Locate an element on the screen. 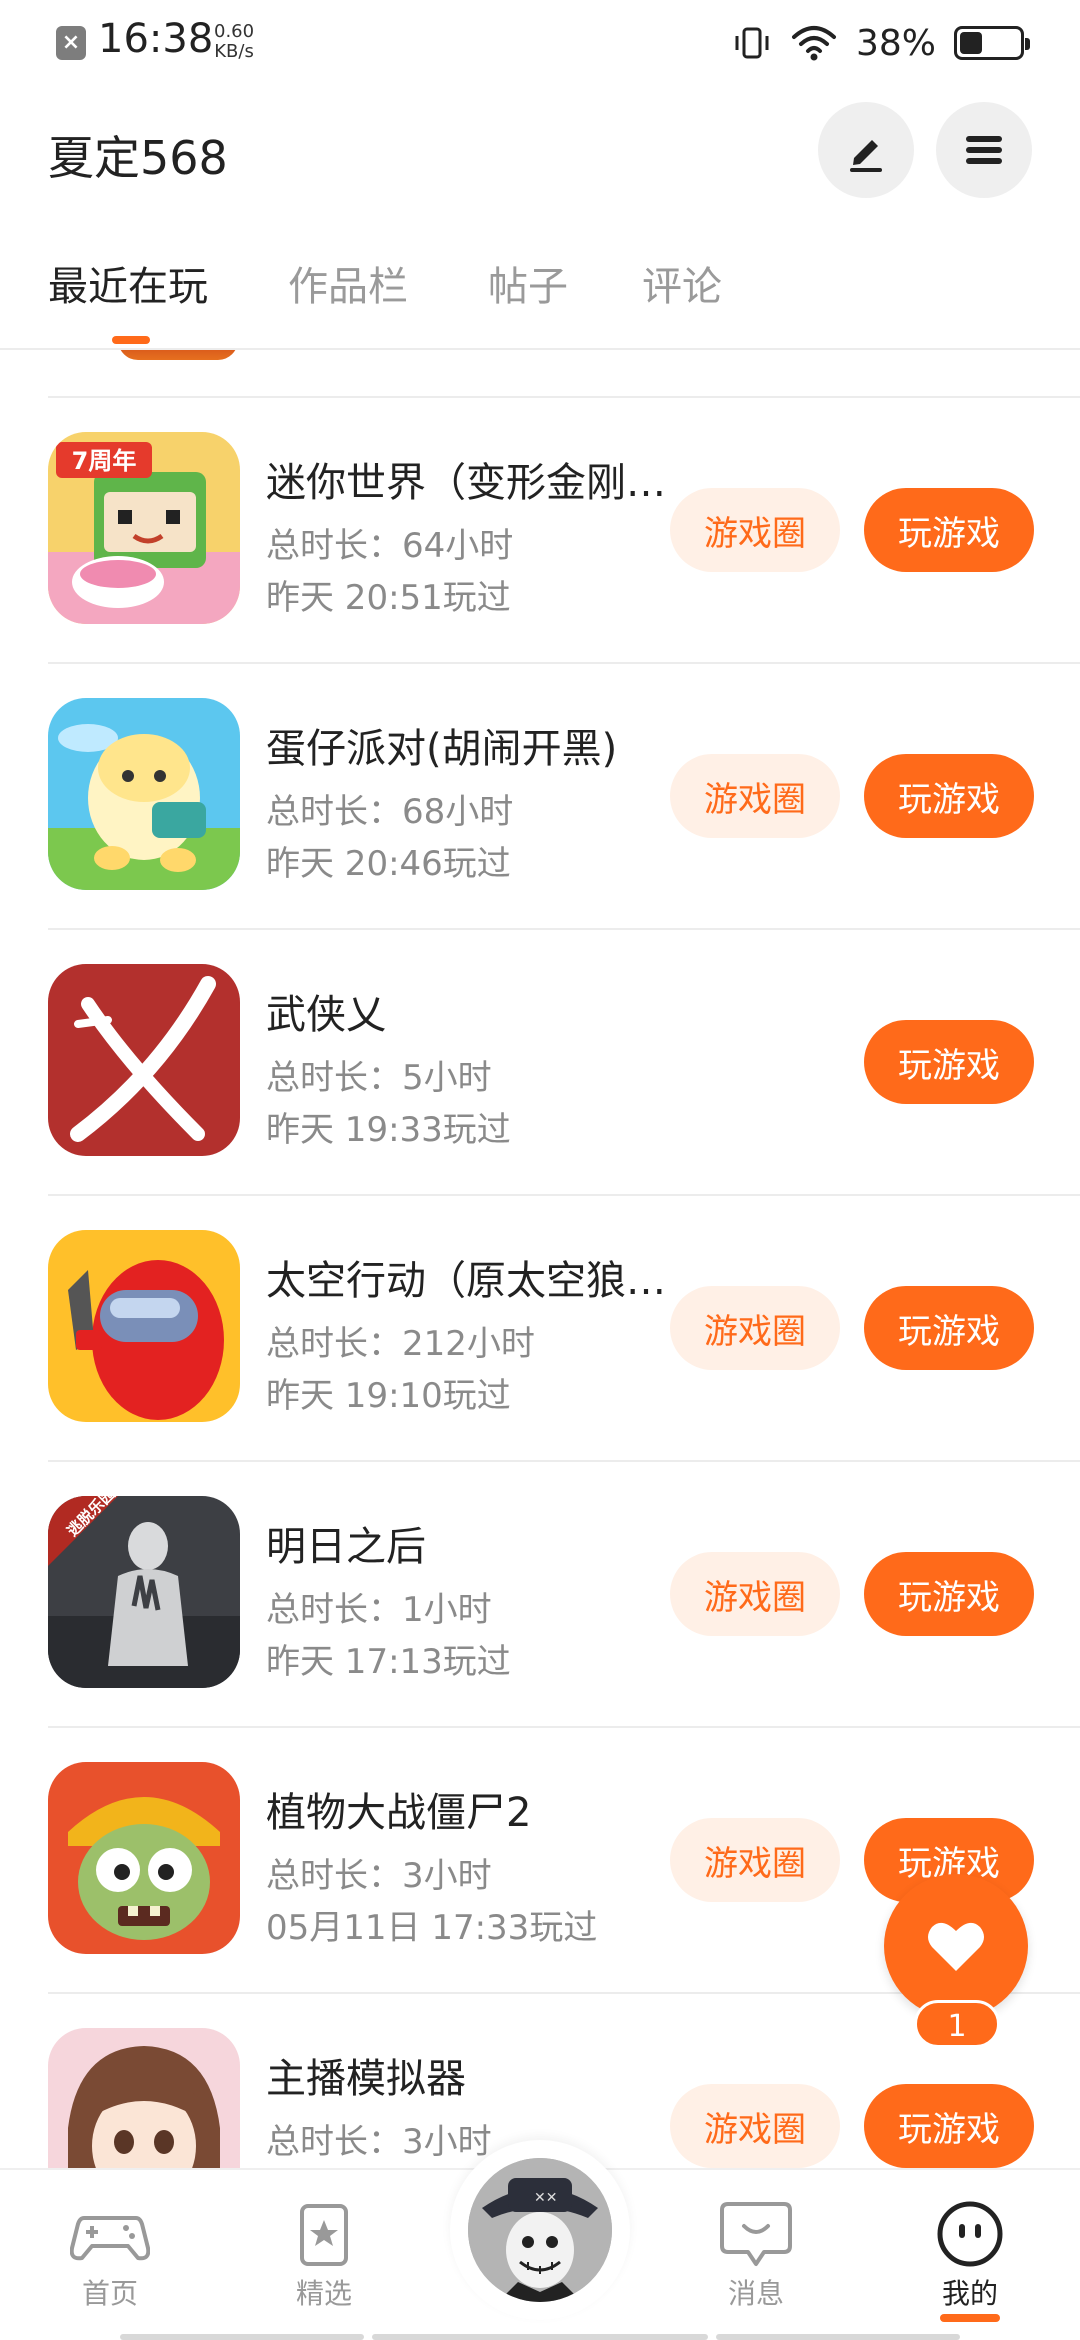  wuxia-yi-game-icon is located at coordinates (144, 1060).